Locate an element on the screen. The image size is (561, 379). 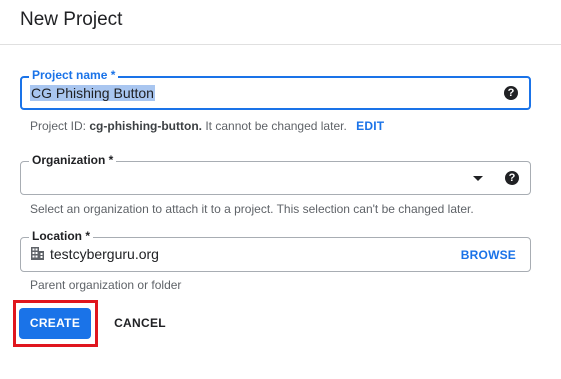
project-id-prefix: Project ID: is located at coordinates (58, 126).